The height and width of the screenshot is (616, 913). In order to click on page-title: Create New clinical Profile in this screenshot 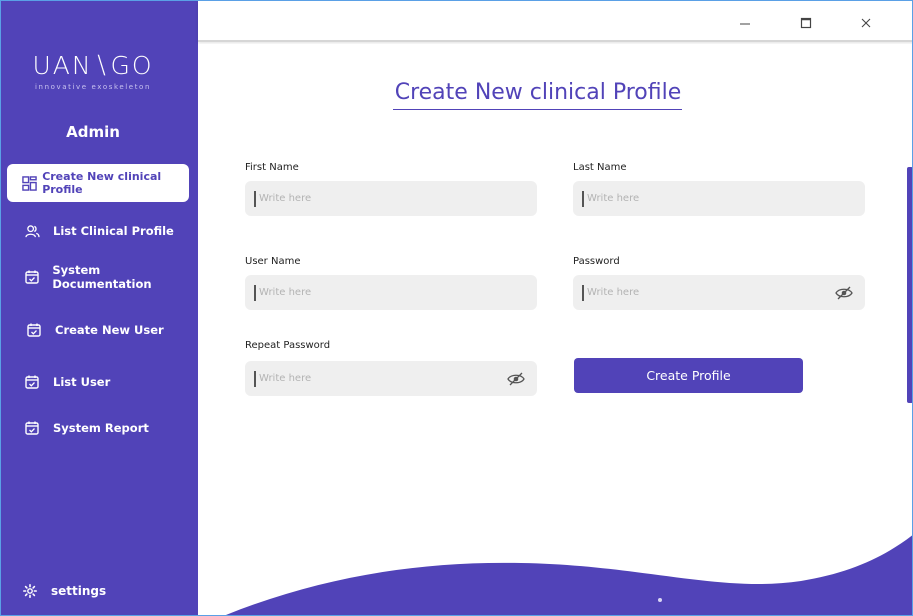, I will do `click(538, 92)`.